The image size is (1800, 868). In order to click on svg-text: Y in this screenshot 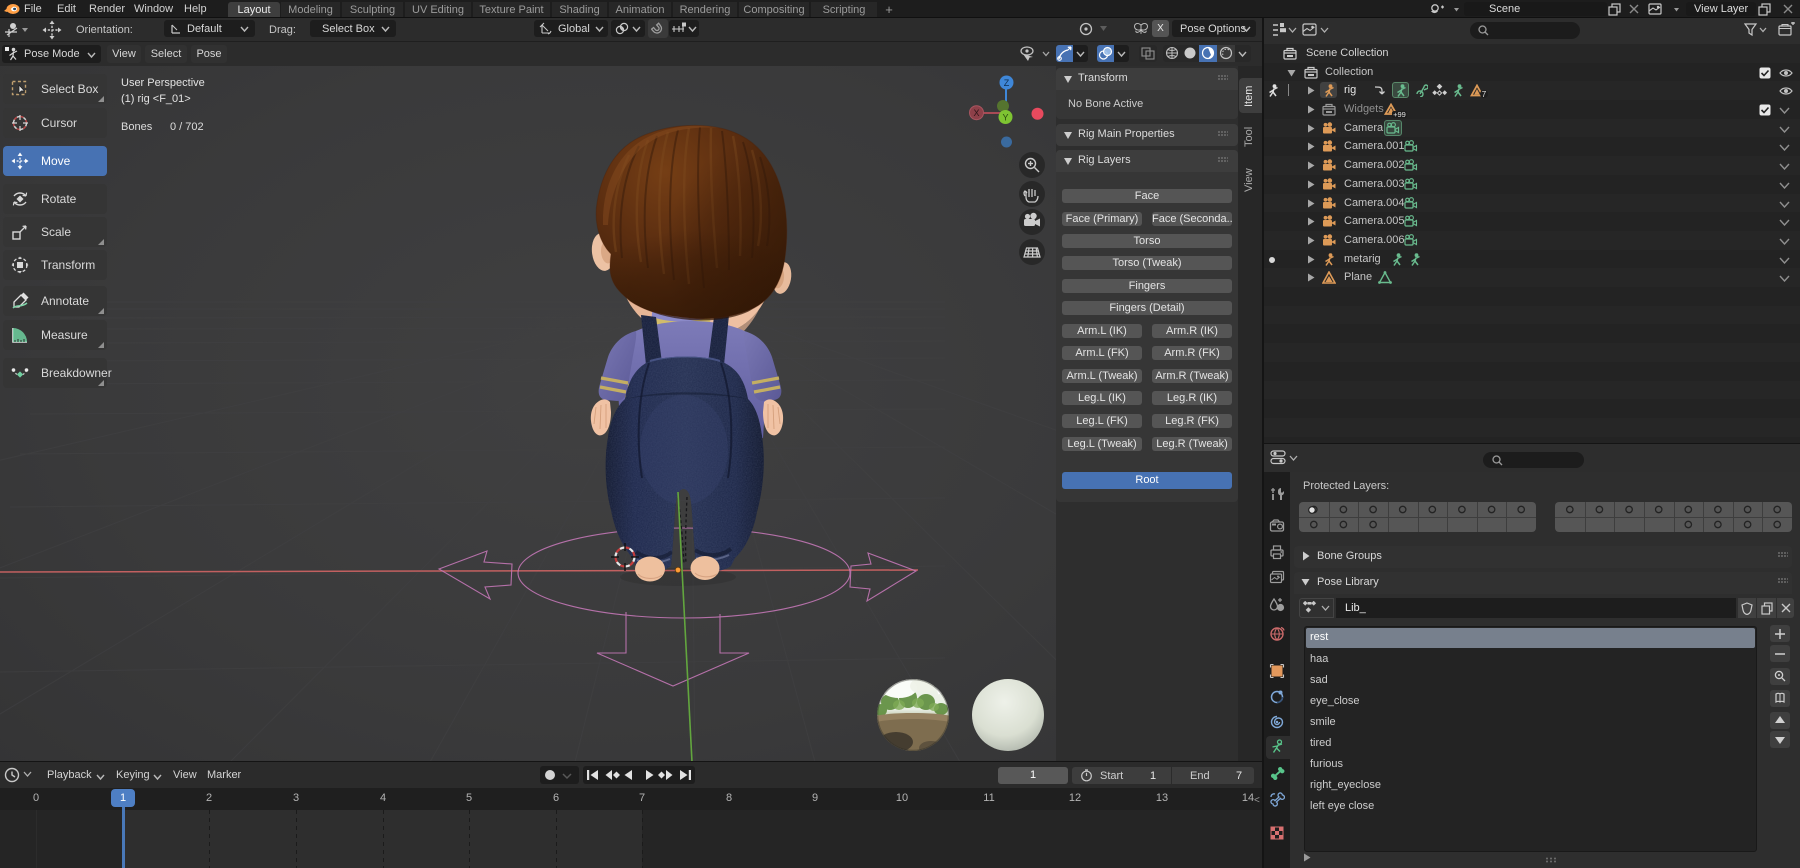, I will do `click(1005, 118)`.